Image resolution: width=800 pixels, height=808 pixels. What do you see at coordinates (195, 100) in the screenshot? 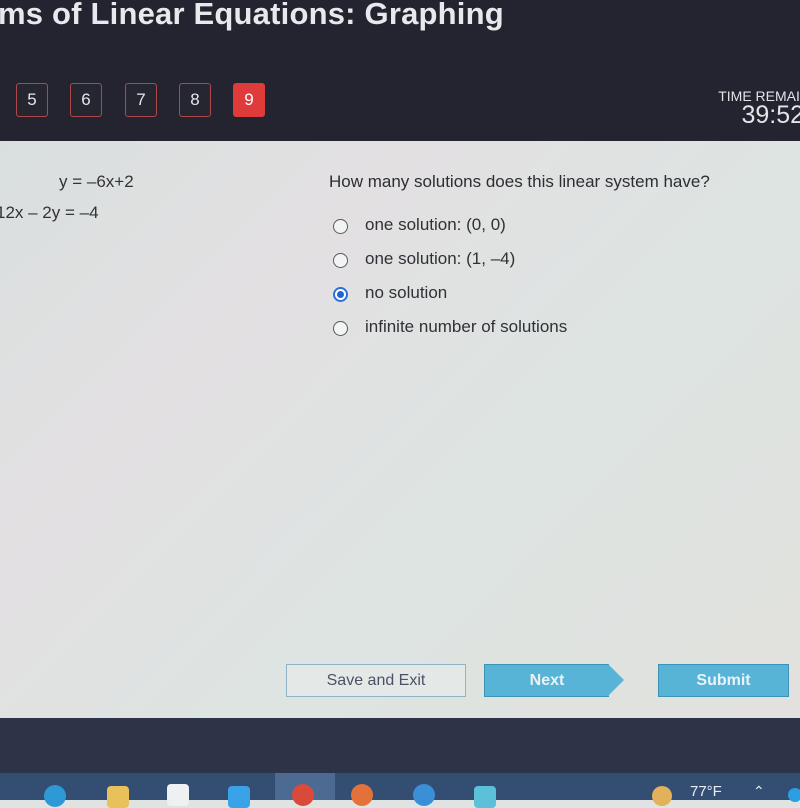
I see `question-button-8: 8` at bounding box center [195, 100].